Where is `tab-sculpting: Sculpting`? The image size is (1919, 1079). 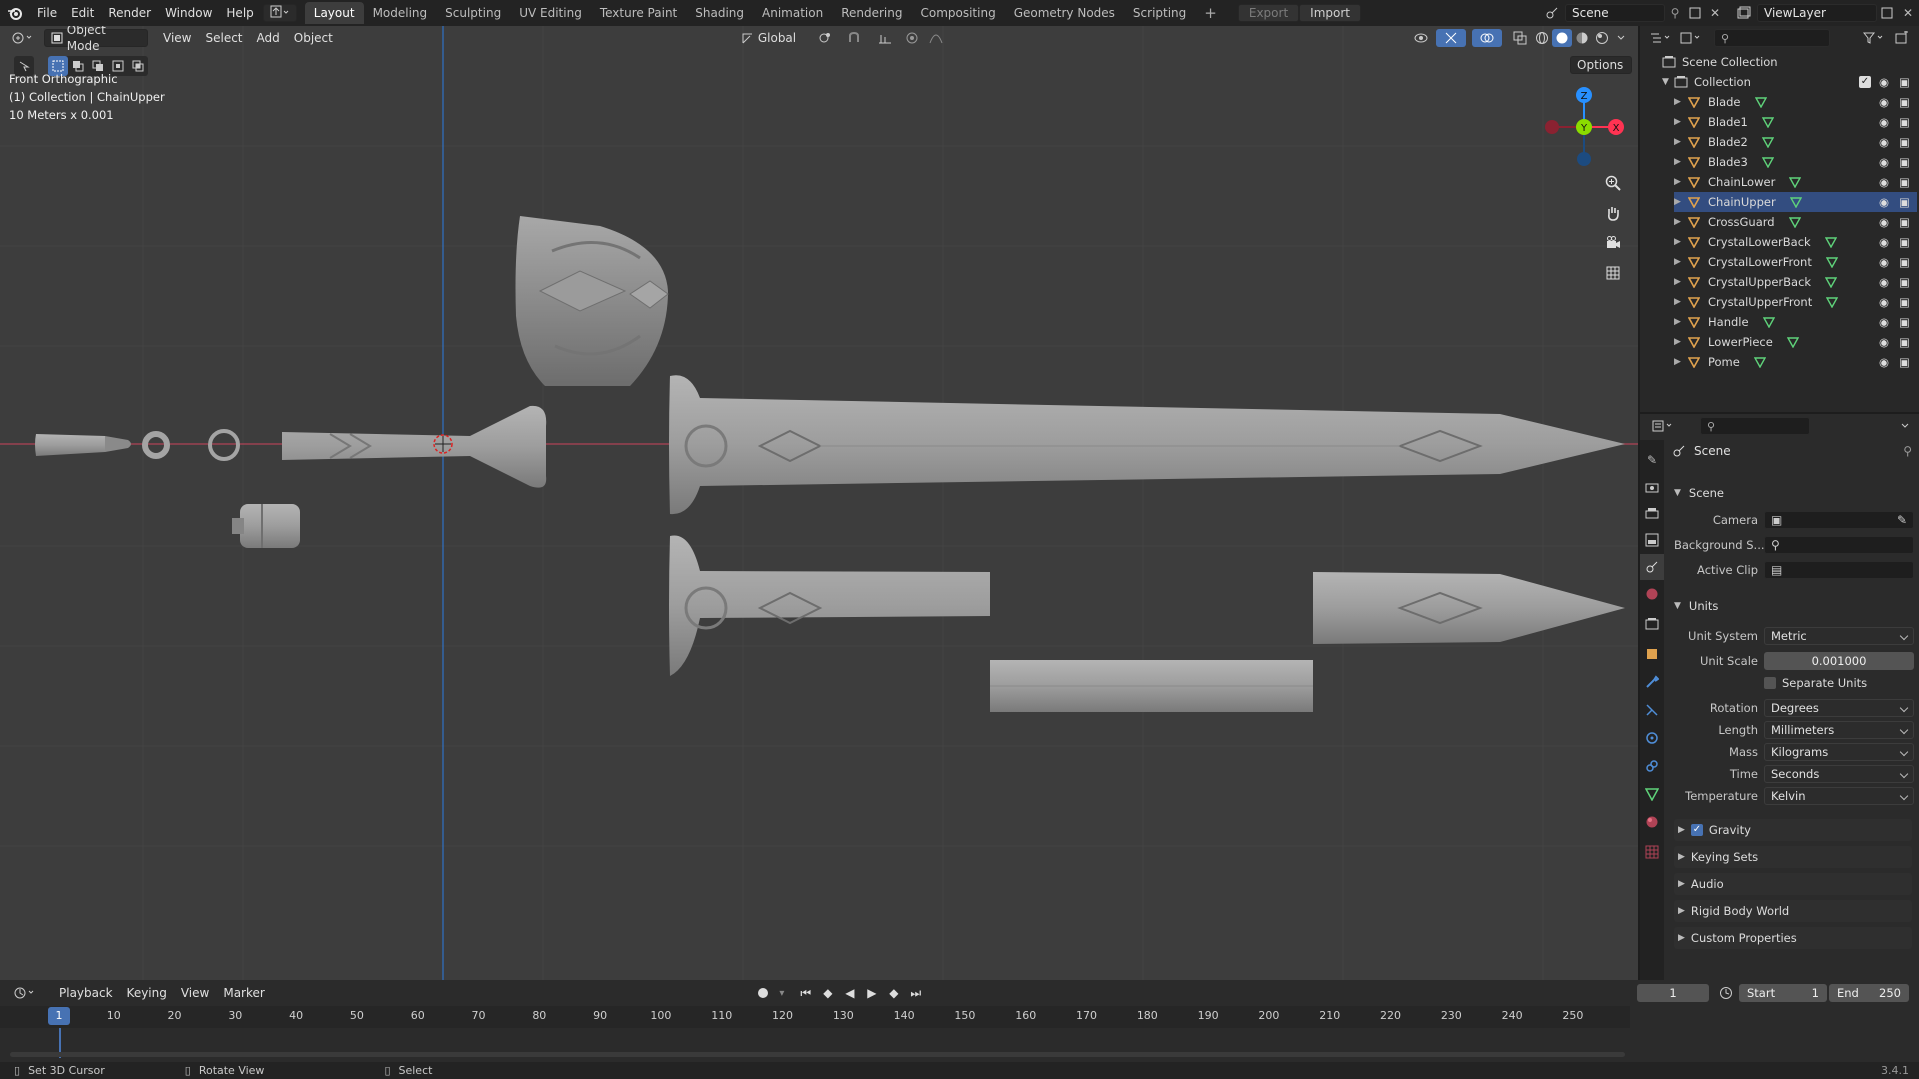 tab-sculpting: Sculpting is located at coordinates (473, 13).